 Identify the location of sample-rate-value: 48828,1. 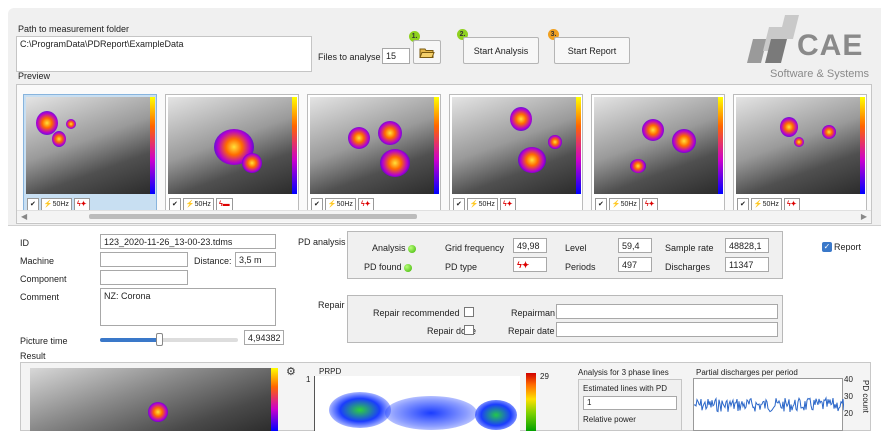
(747, 245).